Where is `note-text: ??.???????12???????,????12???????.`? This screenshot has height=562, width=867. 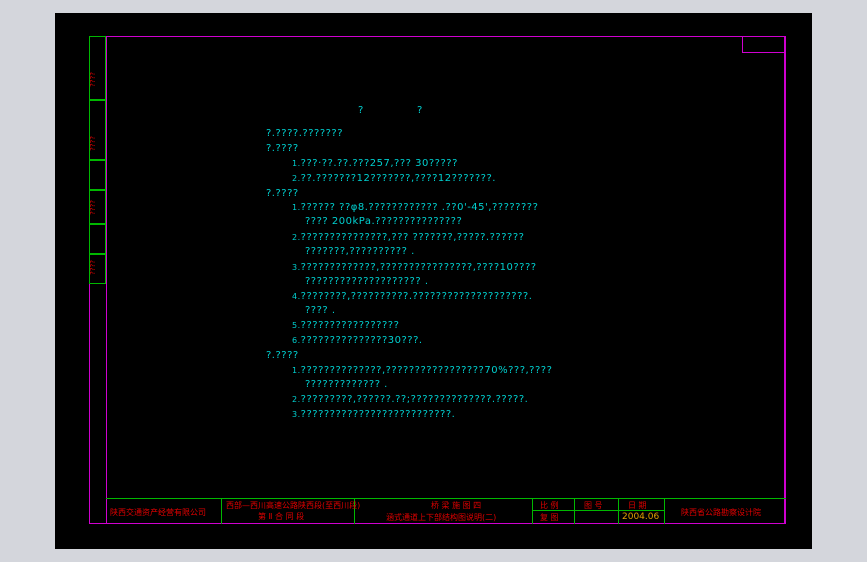 note-text: ??.???????12???????,????12???????. is located at coordinates (398, 178).